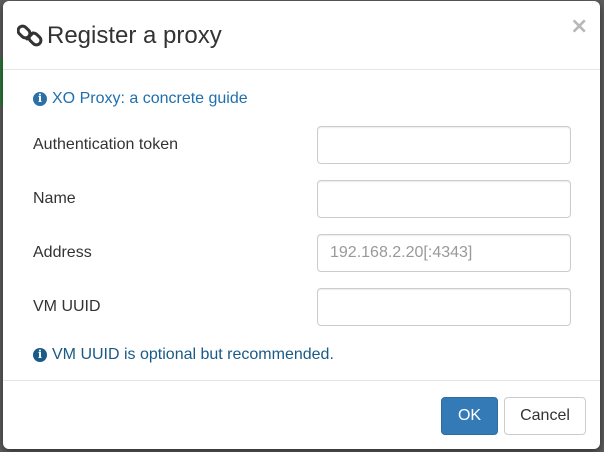  I want to click on vm-uuid-hint: i VM UUID is optional but recommended., so click(183, 355).